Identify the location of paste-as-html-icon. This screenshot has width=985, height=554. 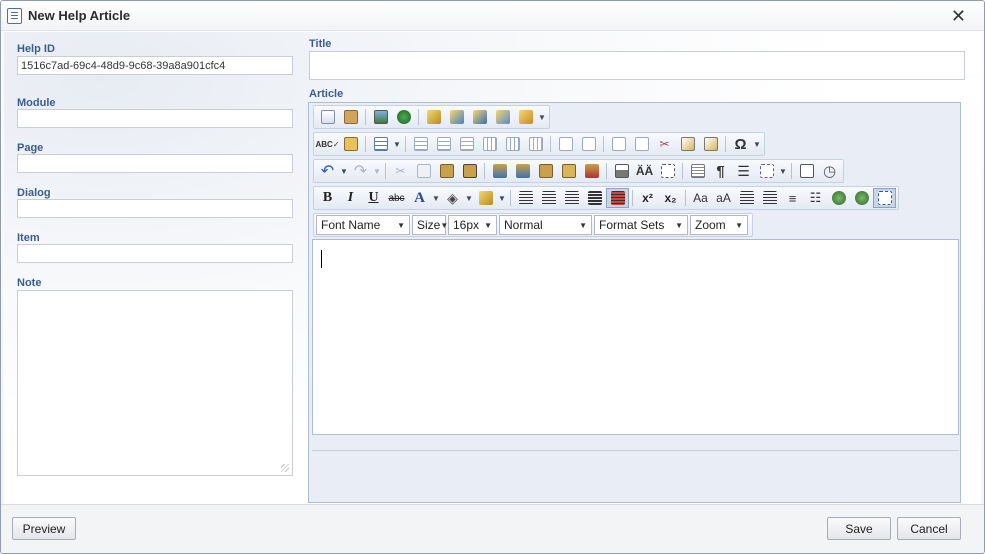
(522, 171).